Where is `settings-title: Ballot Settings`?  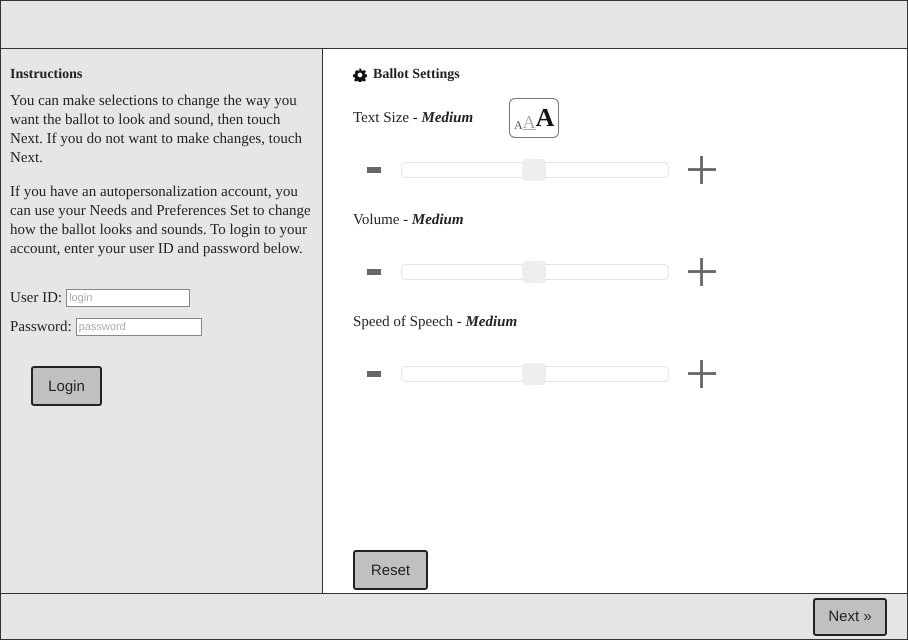
settings-title: Ballot Settings is located at coordinates (416, 75).